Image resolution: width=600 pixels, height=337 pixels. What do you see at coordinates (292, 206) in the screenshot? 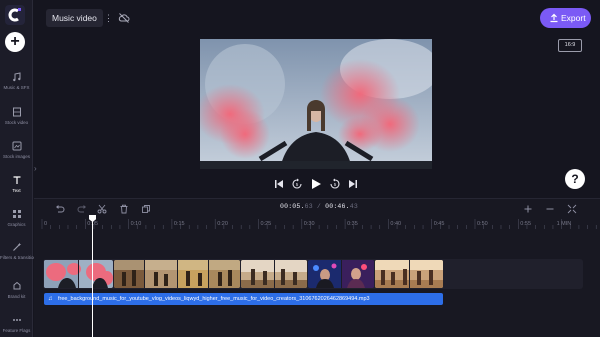
I see `current-time: 00:05.` at bounding box center [292, 206].